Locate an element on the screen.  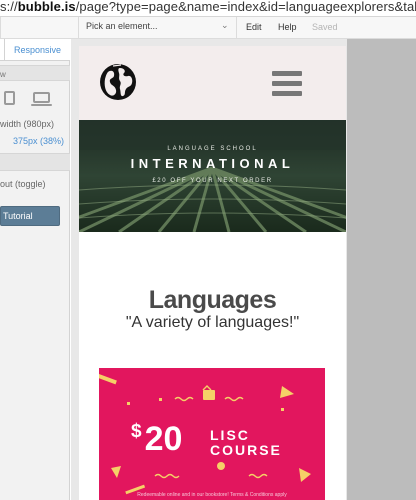
hamburger-menu-icon is located at coordinates (287, 84).